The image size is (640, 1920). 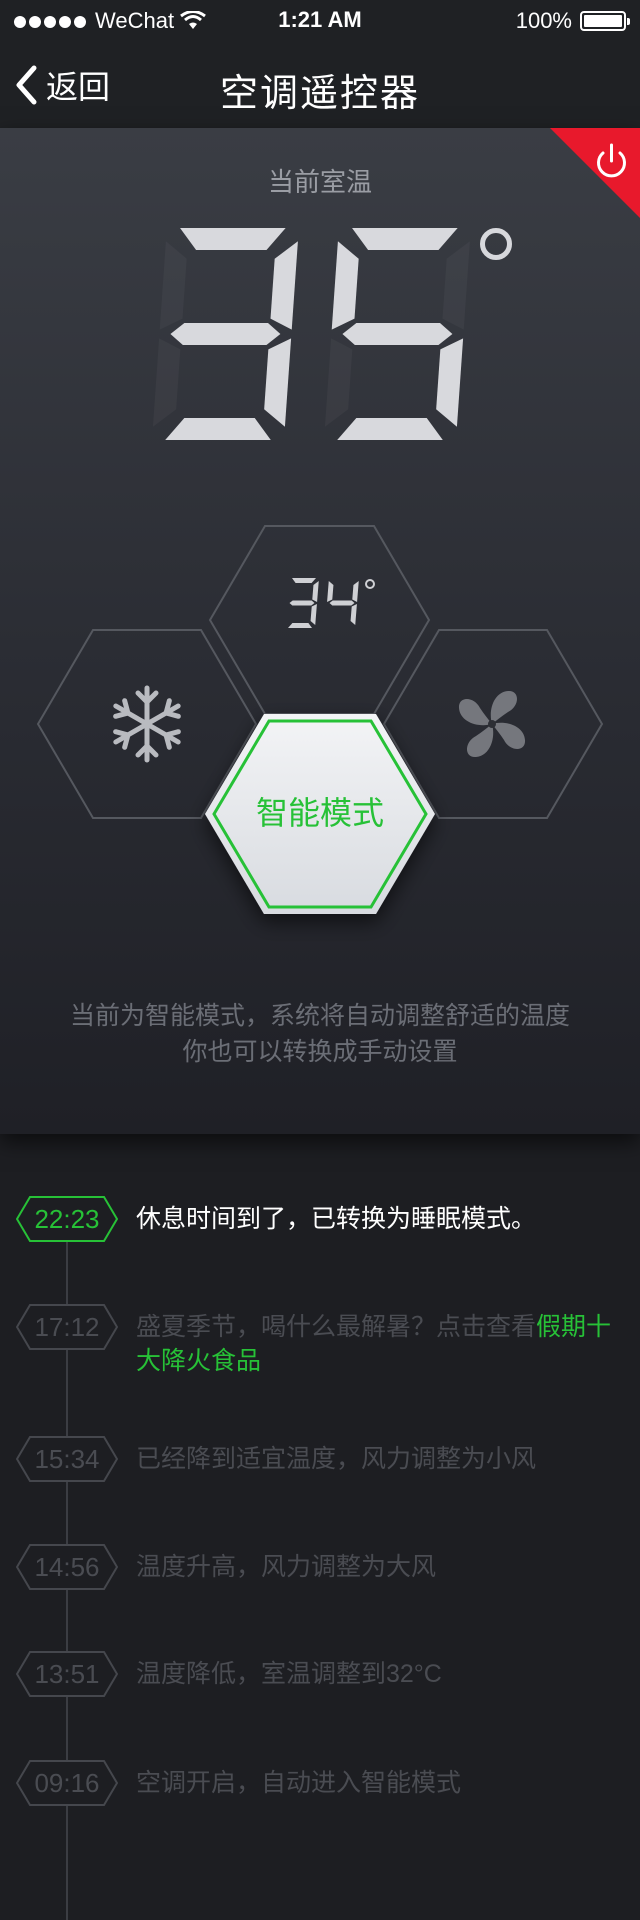 I want to click on target-temp-hex, so click(x=319, y=620).